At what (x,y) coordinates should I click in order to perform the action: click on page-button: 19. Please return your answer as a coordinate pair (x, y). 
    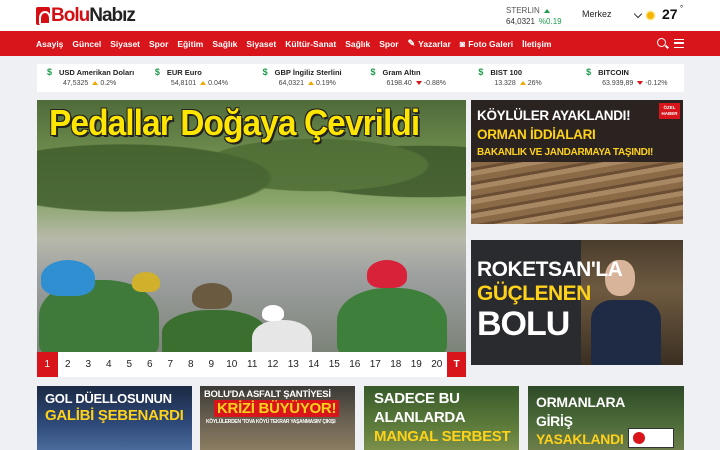
    Looking at the image, I should click on (416, 364).